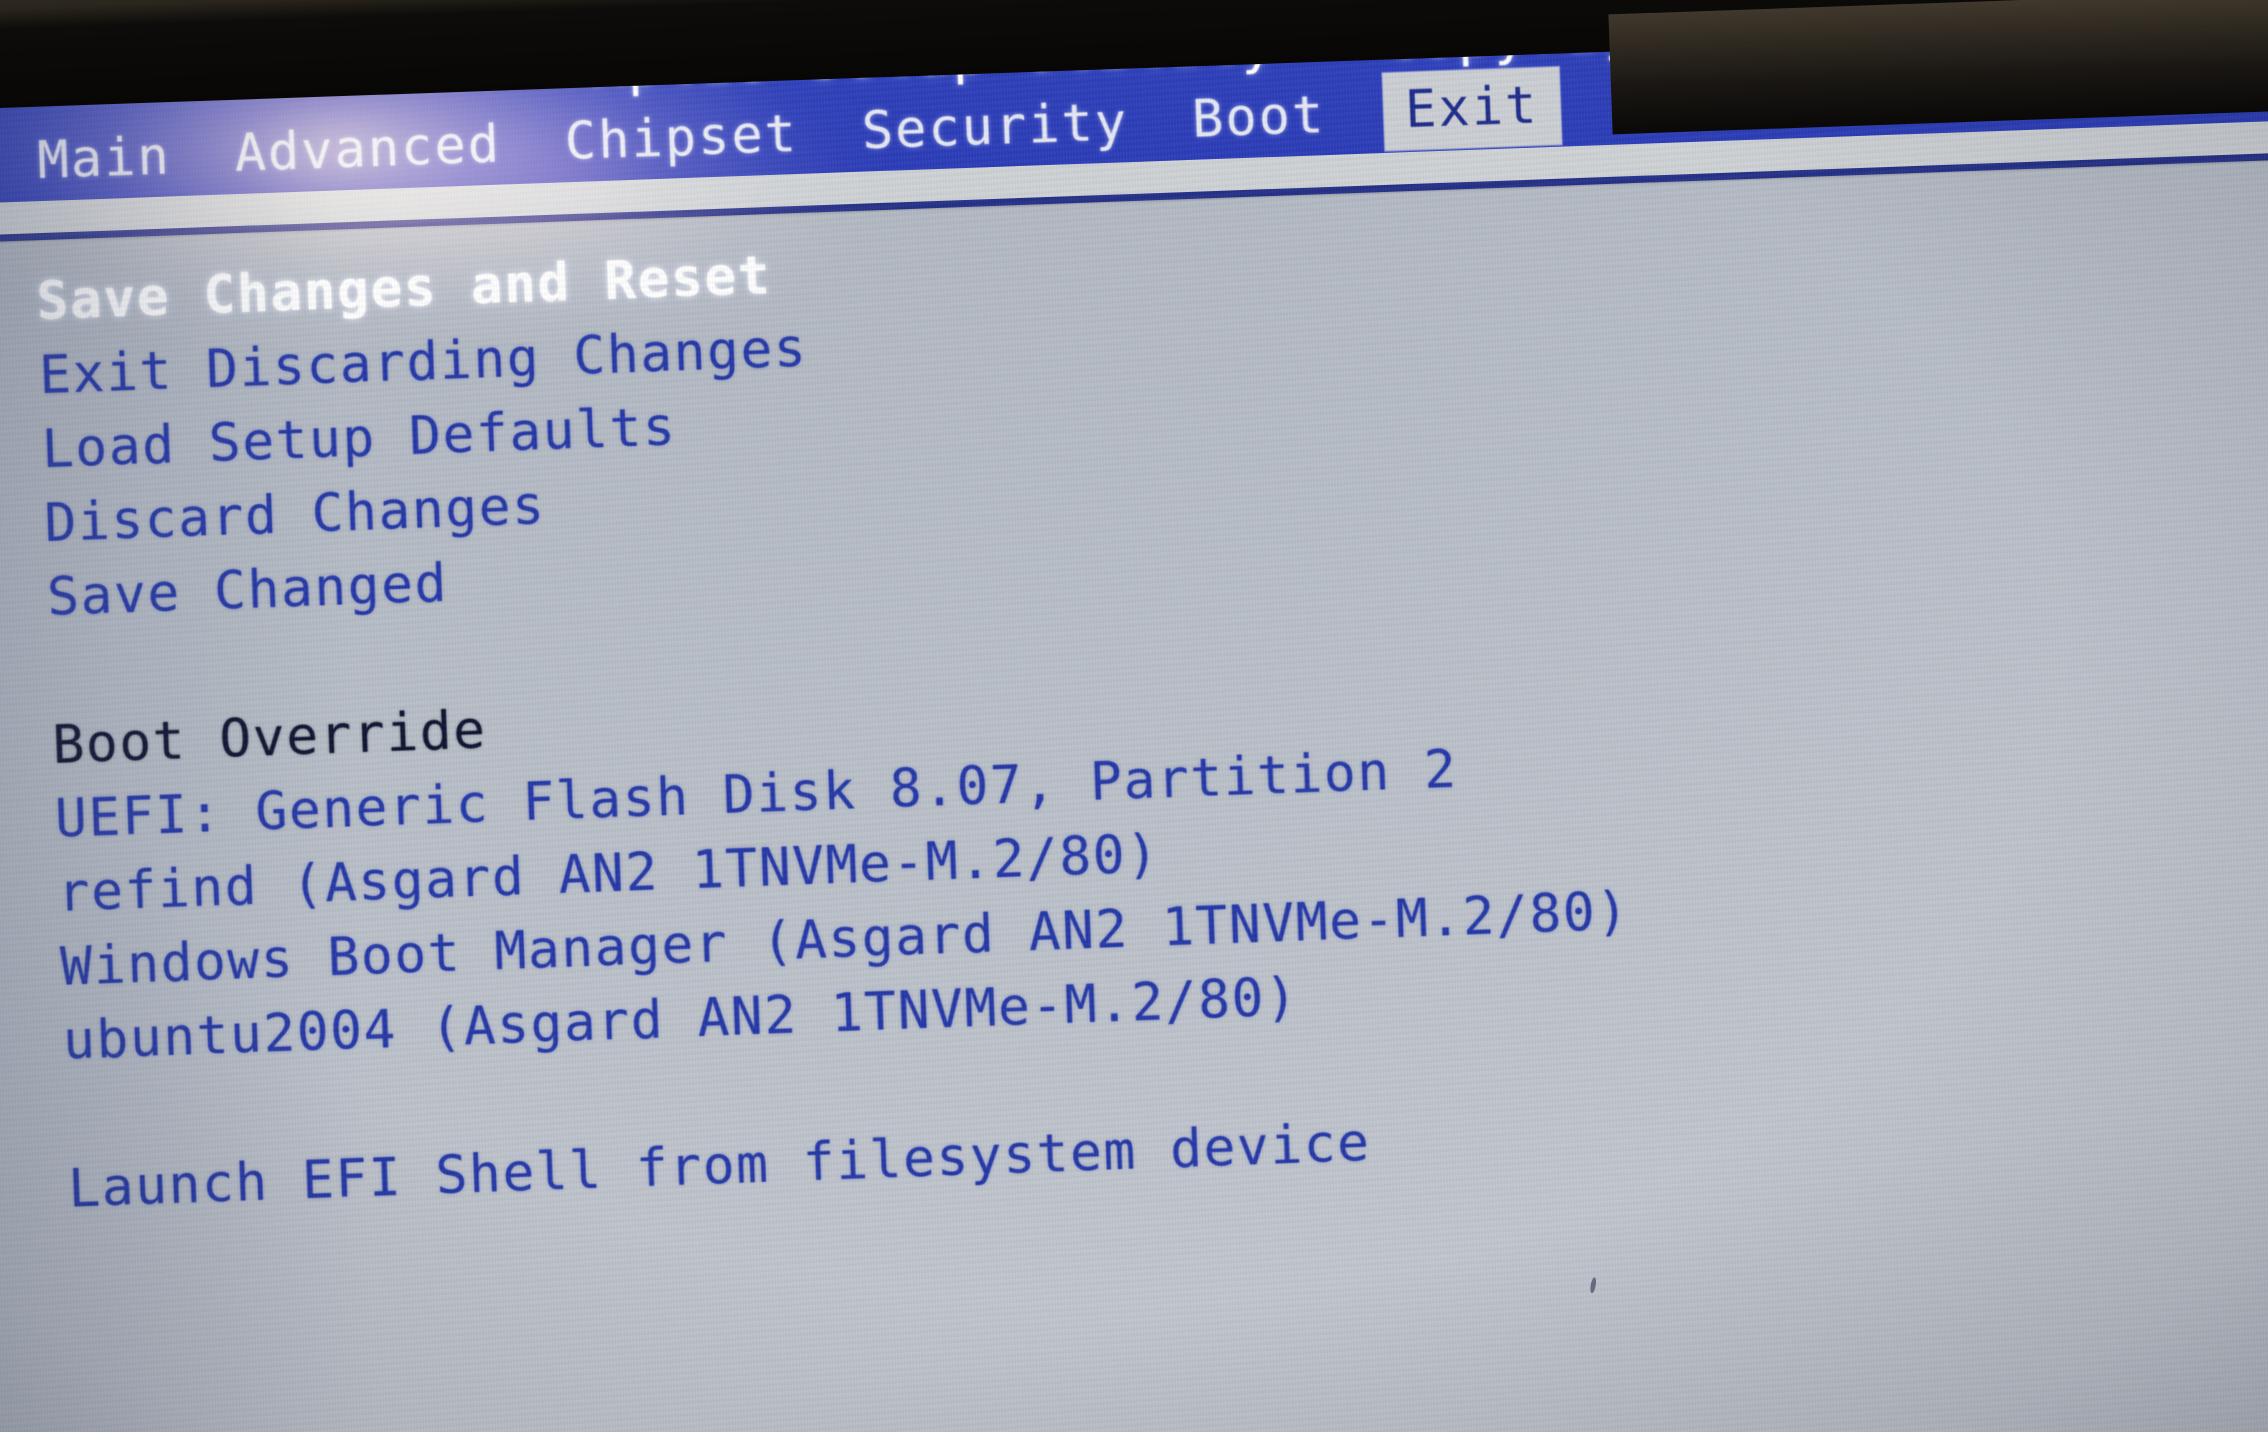 This screenshot has height=1432, width=2268. What do you see at coordinates (1258, 117) in the screenshot?
I see `tab-boot: Boot` at bounding box center [1258, 117].